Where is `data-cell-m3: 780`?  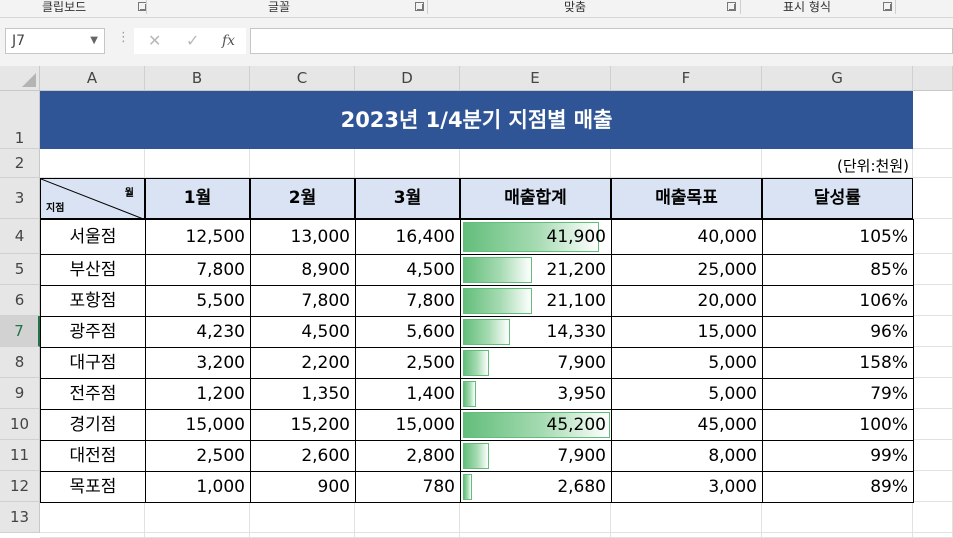
data-cell-m3: 780 is located at coordinates (408, 487).